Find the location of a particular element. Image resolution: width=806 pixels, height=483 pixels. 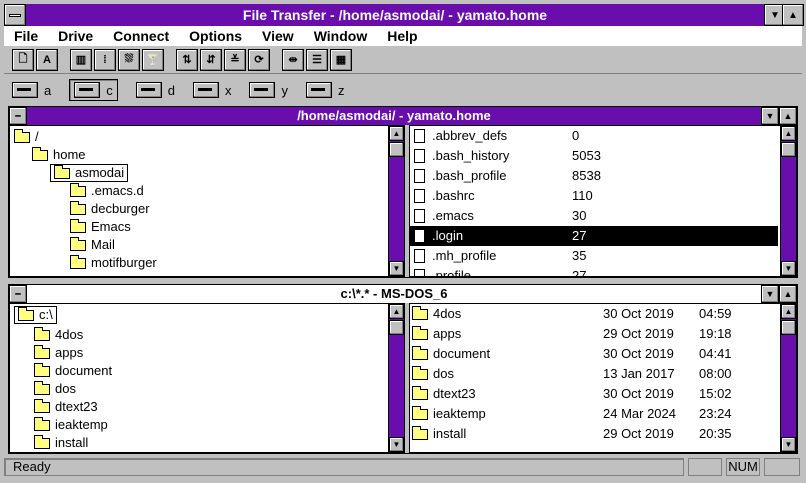

remote-maximize-button: ▲ is located at coordinates (788, 116).